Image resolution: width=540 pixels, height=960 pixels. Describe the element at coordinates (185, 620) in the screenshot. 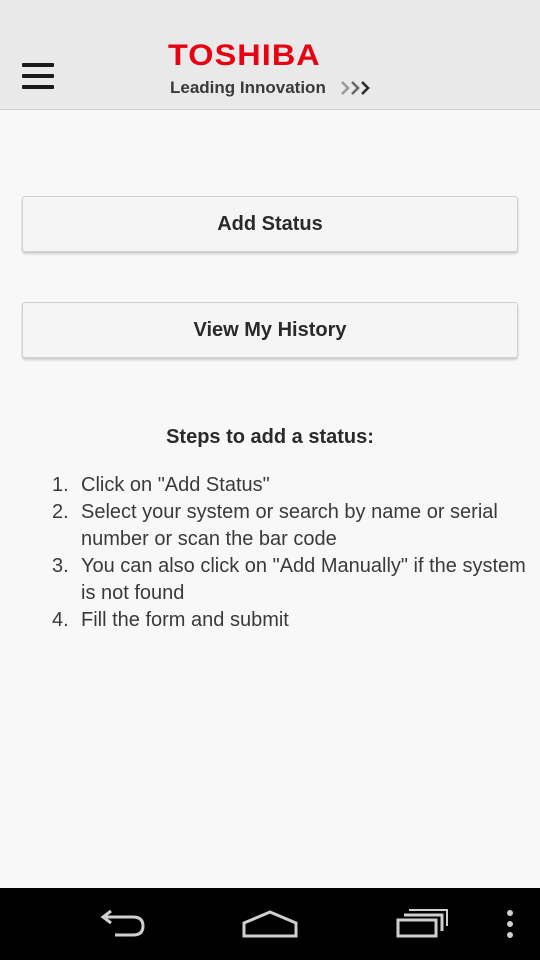

I see `step-text: Fill the form and submit` at that location.